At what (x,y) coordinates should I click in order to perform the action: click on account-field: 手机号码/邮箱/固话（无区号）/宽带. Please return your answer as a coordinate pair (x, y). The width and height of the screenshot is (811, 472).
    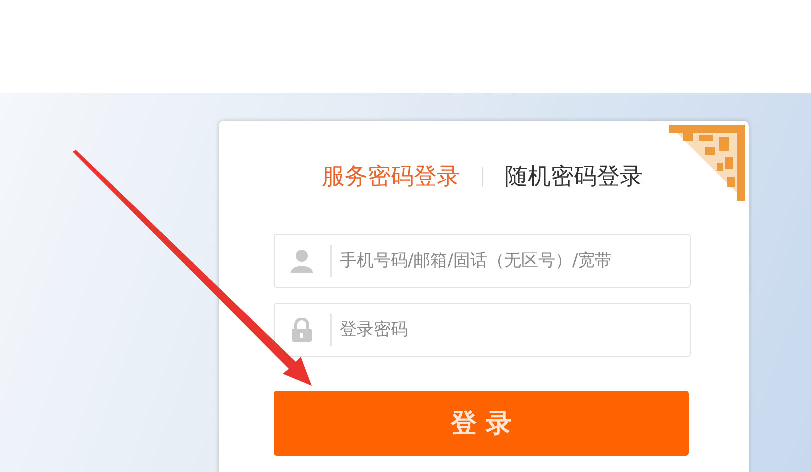
    Looking at the image, I should click on (482, 261).